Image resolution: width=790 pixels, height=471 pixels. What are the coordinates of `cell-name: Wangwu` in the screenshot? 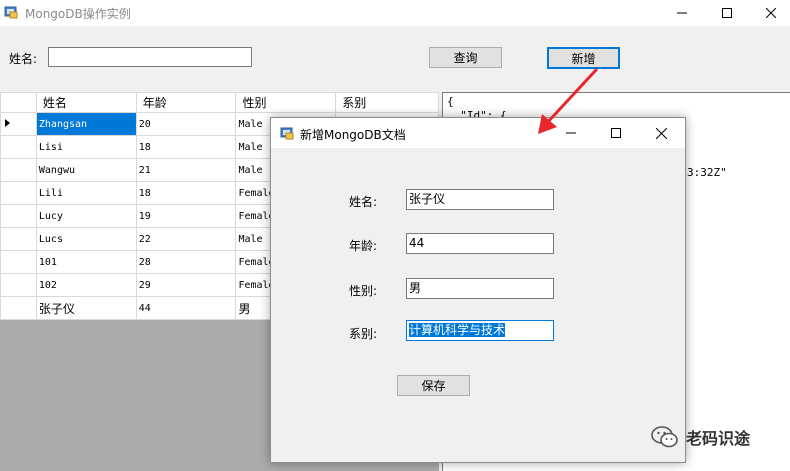 It's located at (86, 170).